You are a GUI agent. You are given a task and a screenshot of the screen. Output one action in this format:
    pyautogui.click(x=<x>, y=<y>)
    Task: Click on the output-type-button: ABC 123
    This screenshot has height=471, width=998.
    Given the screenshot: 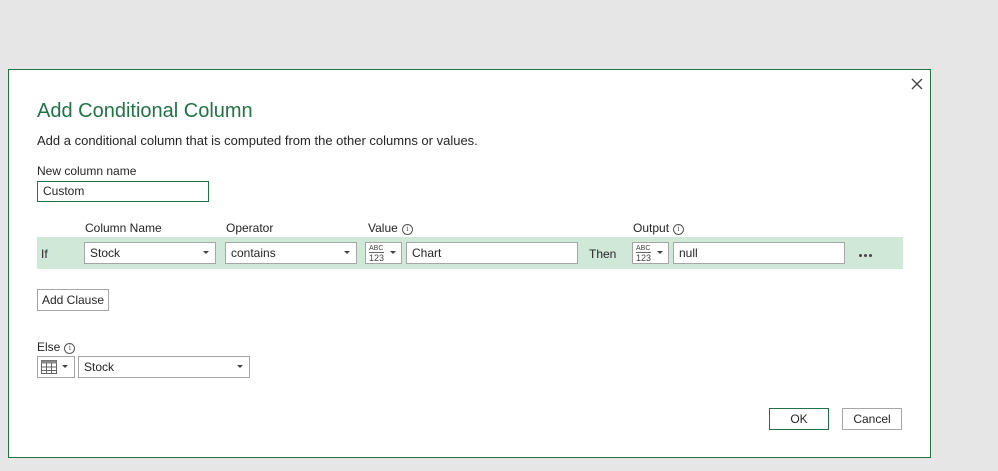 What is the action you would take?
    pyautogui.click(x=650, y=253)
    